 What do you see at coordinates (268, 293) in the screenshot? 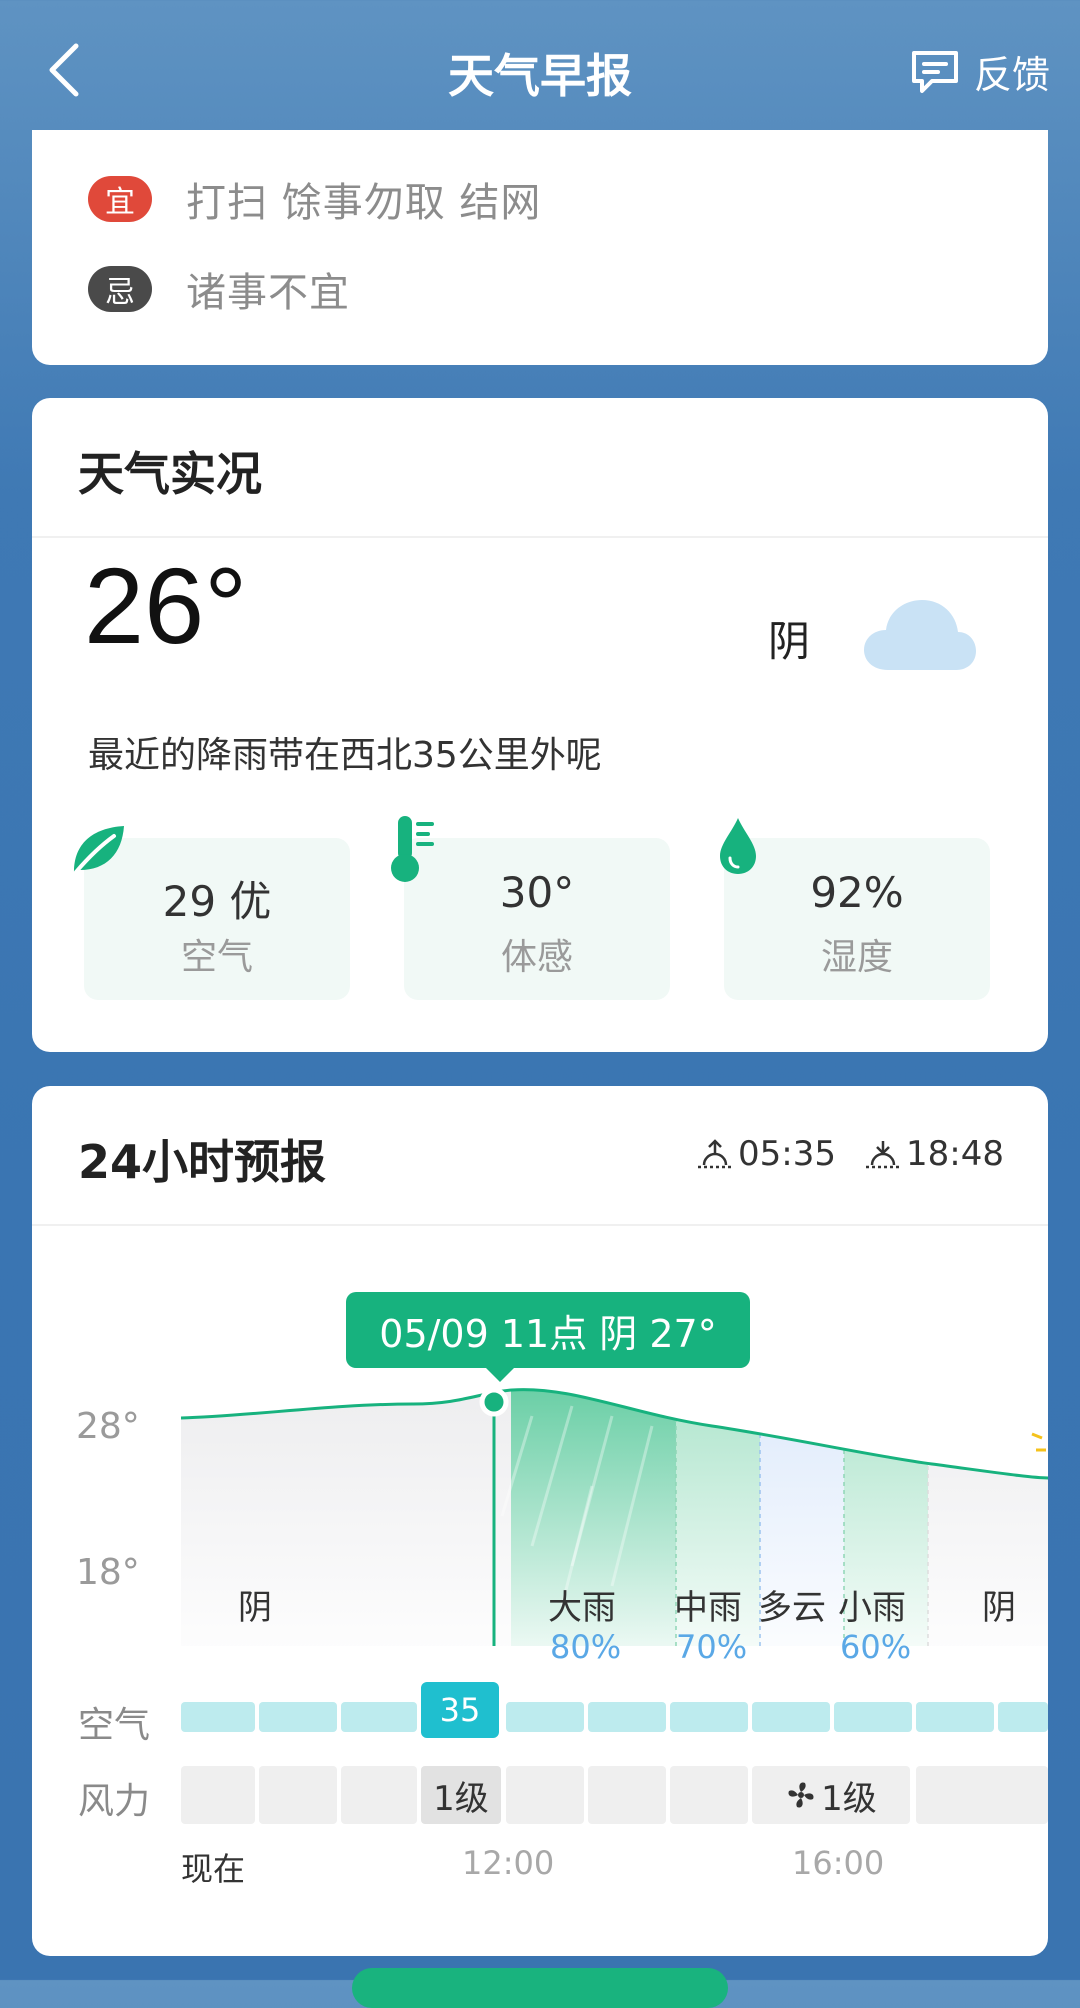
I see `ji-text: 诸事不宜` at bounding box center [268, 293].